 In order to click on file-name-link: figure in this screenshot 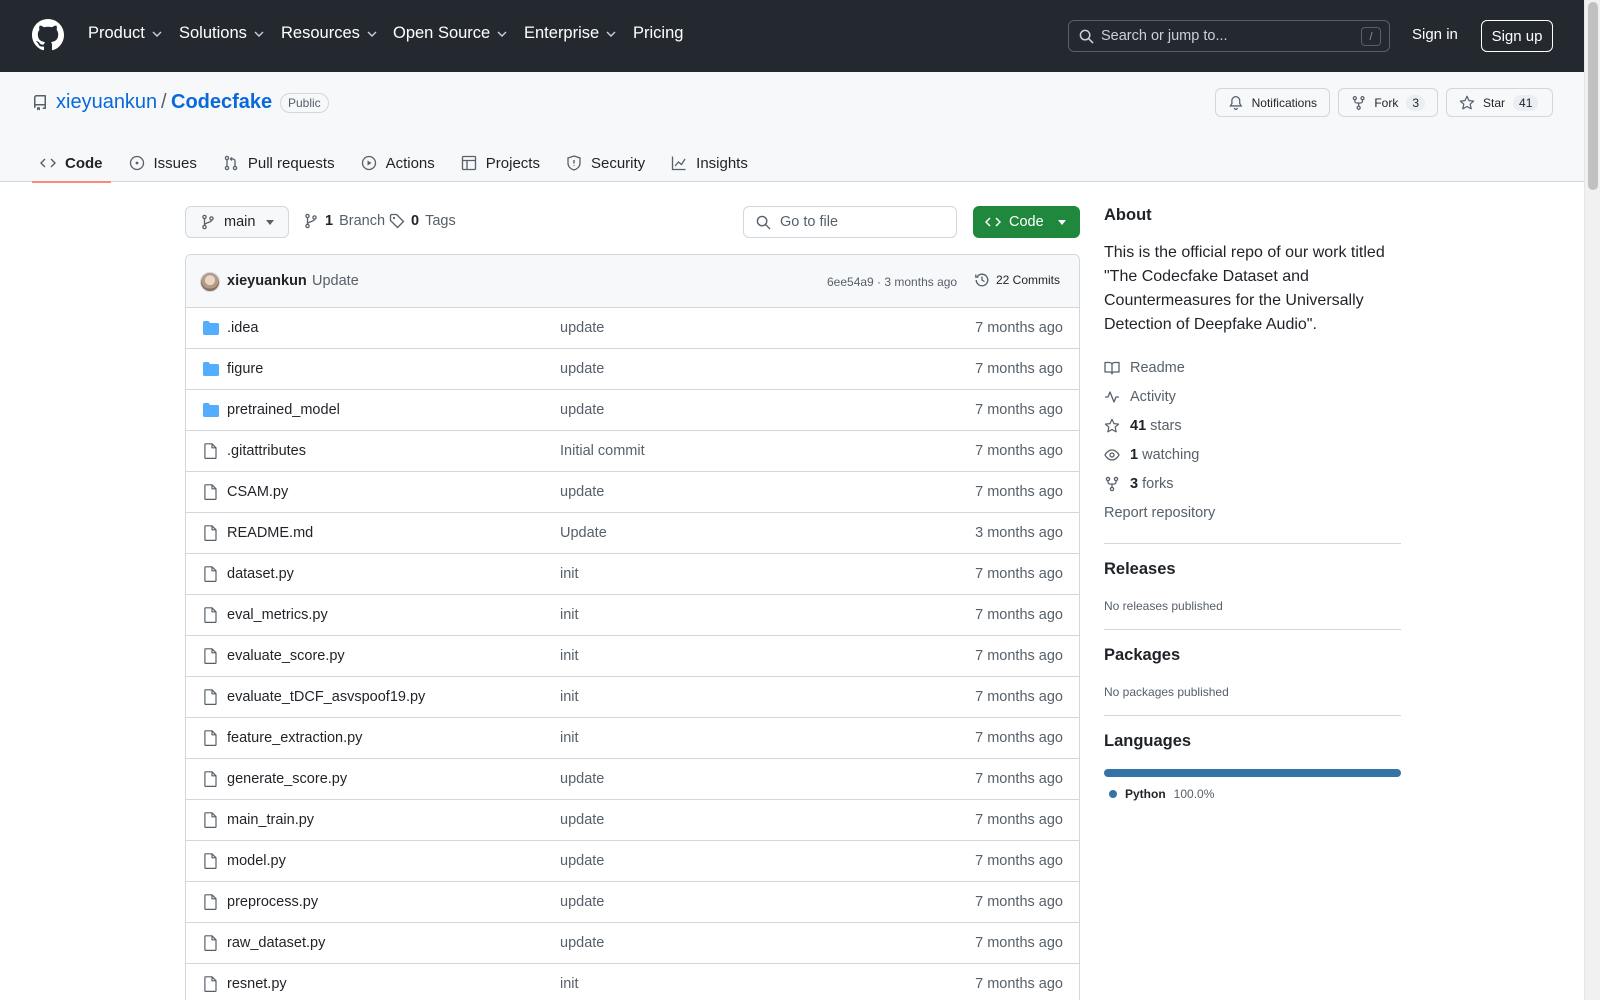, I will do `click(245, 369)`.